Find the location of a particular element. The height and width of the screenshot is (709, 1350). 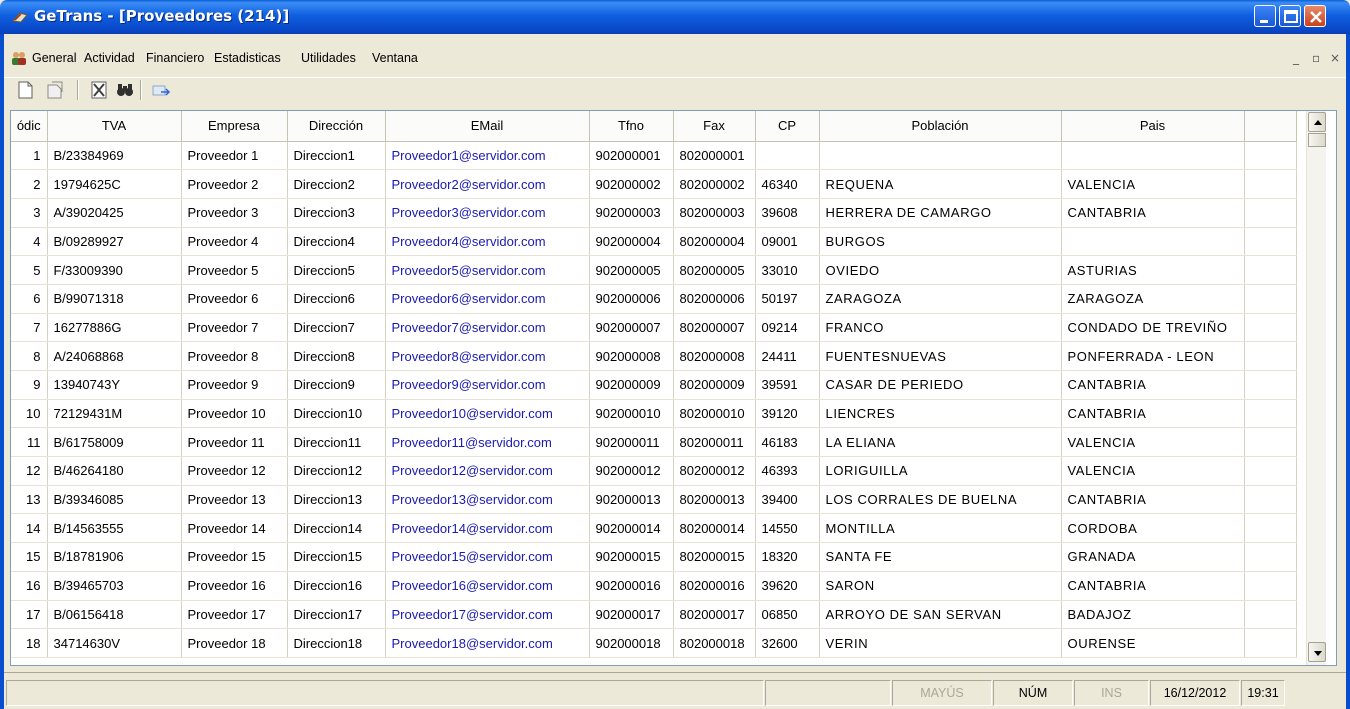

tfno-cell: 902000010 is located at coordinates (631, 414).